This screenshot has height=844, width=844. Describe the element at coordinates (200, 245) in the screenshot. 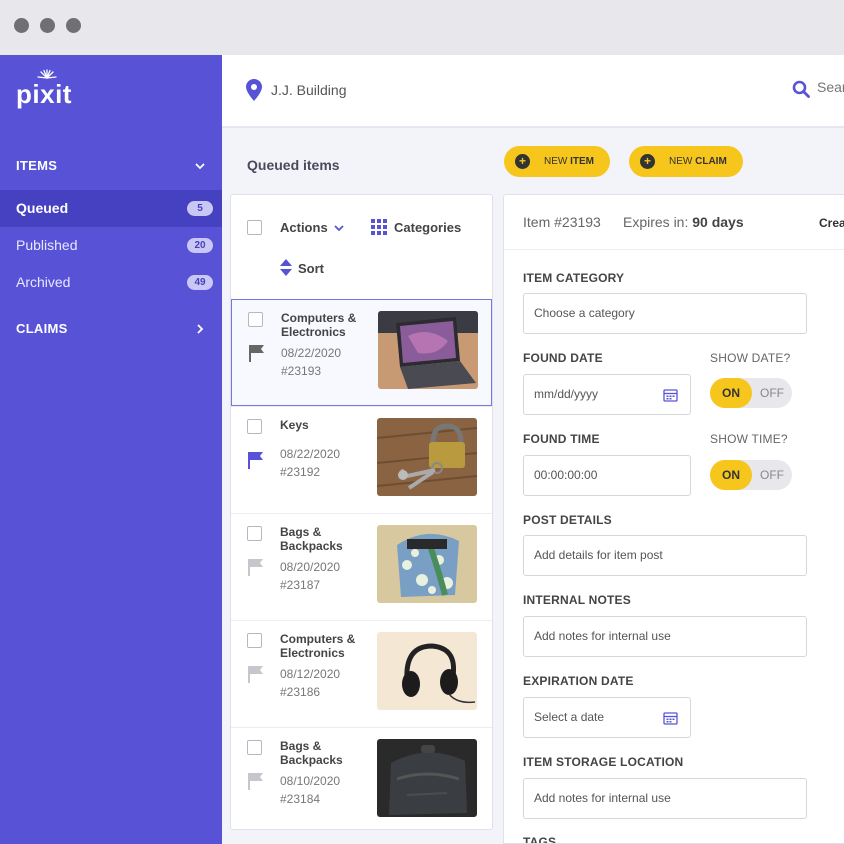

I see `count-badge: 20` at that location.